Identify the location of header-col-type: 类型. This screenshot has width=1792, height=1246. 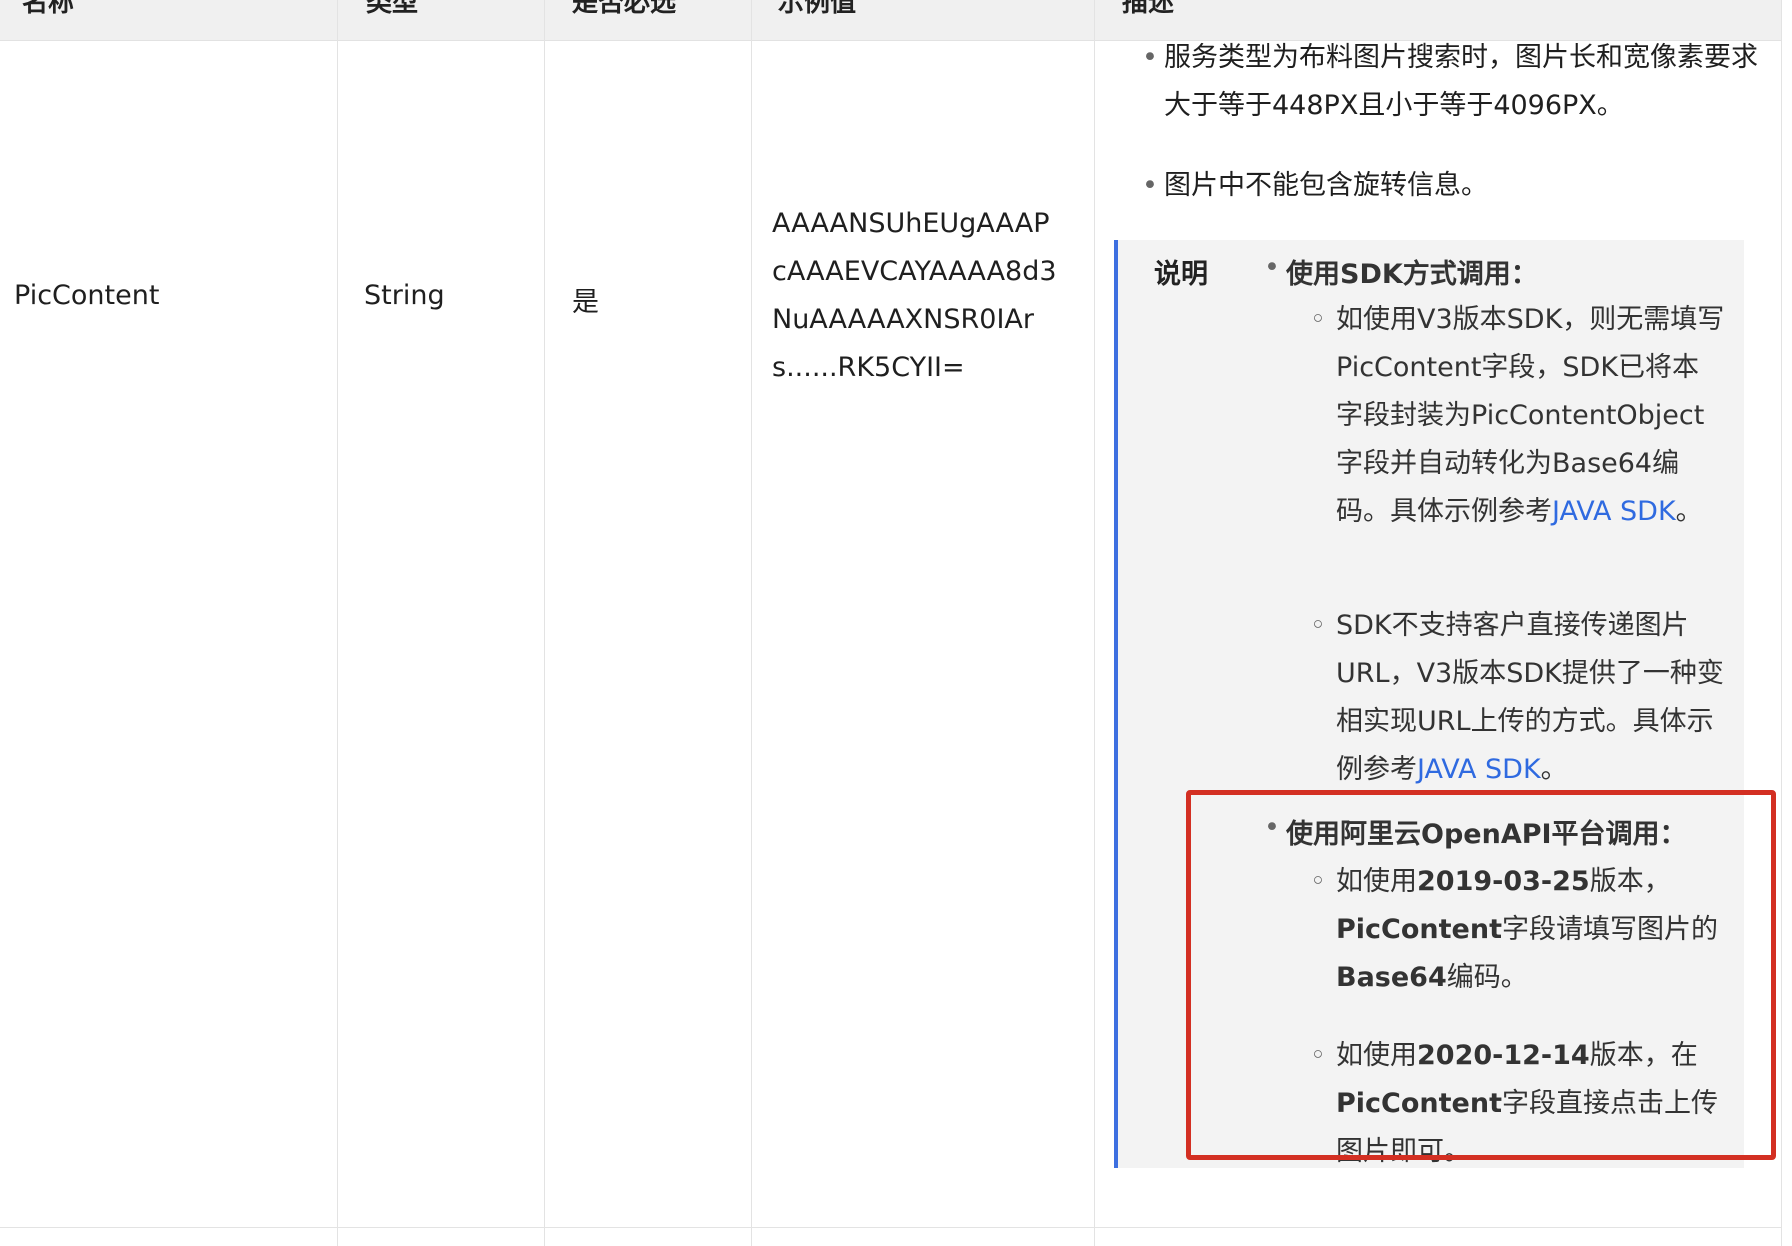
(392, 9).